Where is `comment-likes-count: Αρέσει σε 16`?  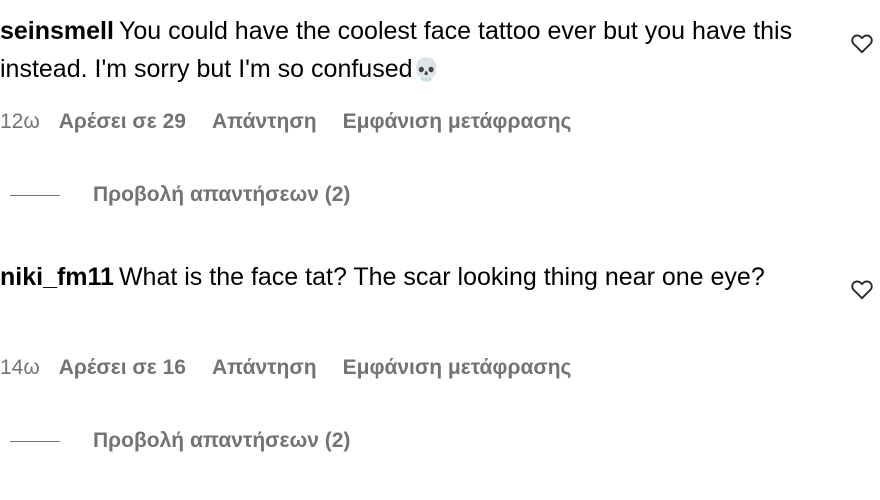
comment-likes-count: Αρέσει σε 16 is located at coordinates (122, 368).